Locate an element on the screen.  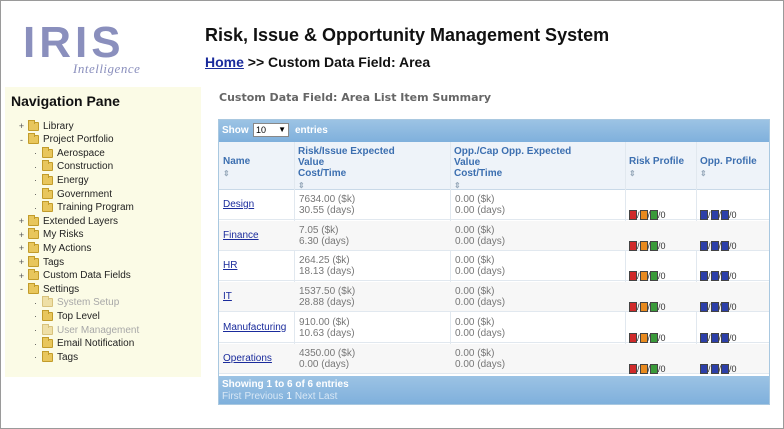
nav-item-system-setup: · System Setup is located at coordinates (75, 303).